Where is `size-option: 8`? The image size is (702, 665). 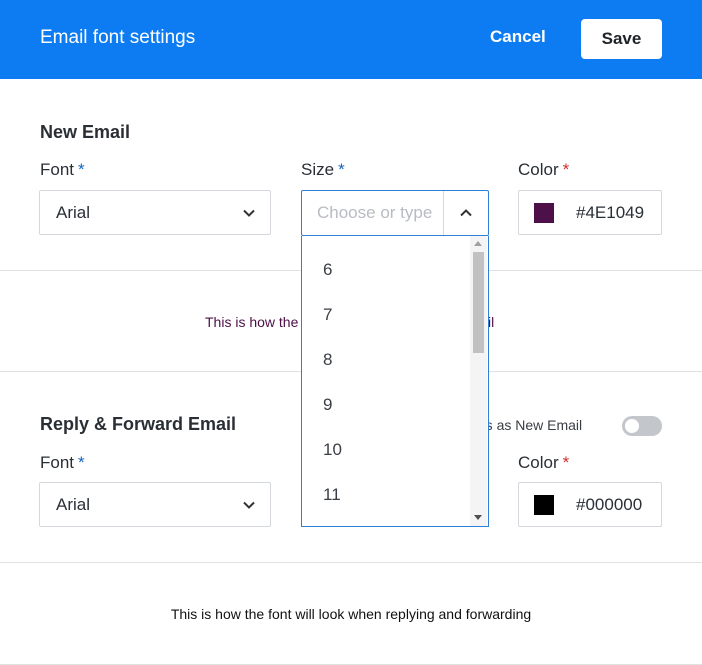 size-option: 8 is located at coordinates (327, 360).